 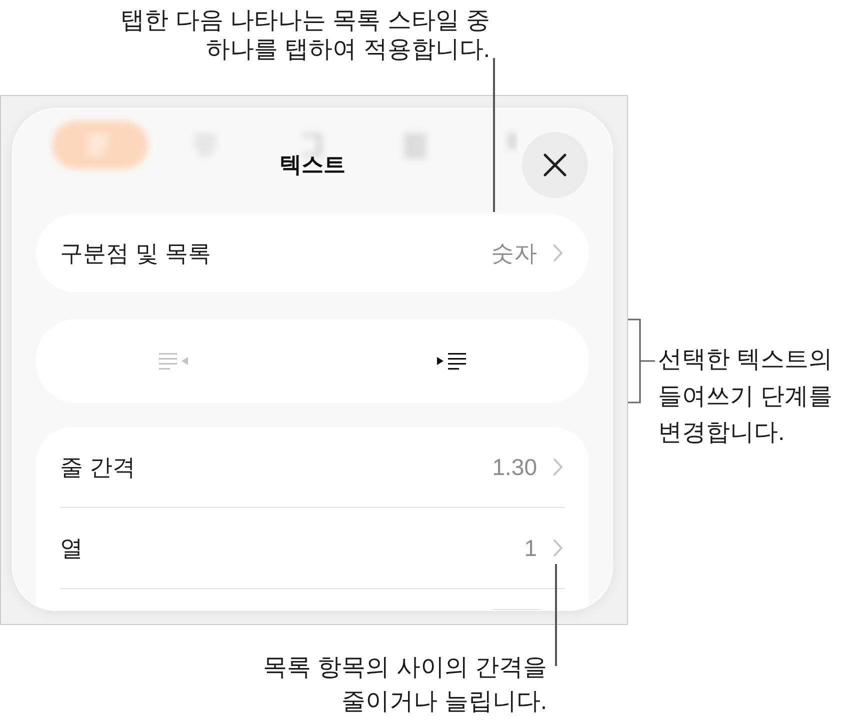 I want to click on callout-text: 탭한 다음 나타나는 목록 스타일 중 하나를 탭하여 적용합니다., so click(x=305, y=35).